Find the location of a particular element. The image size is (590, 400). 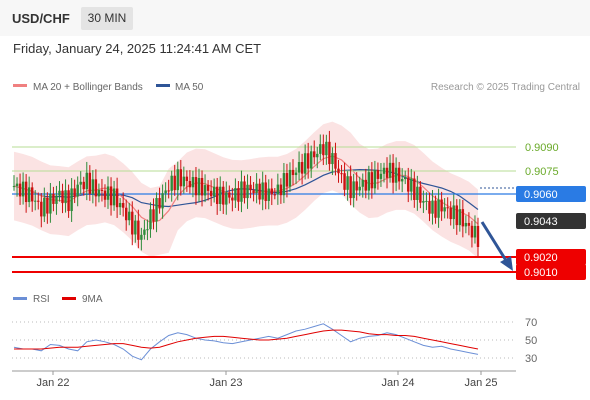

credit-text: Research © 2025 Trading Central is located at coordinates (505, 87).